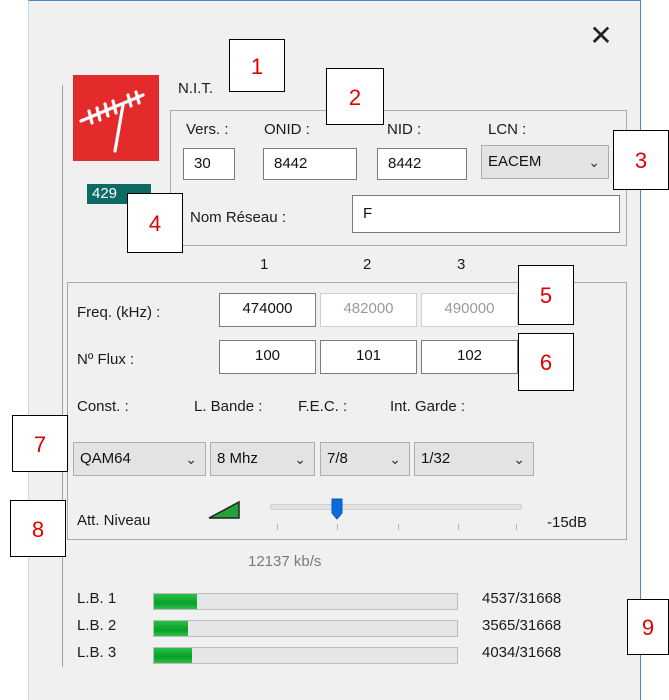 This screenshot has width=669, height=700. Describe the element at coordinates (97, 625) in the screenshot. I see `bar-label-2: L.B. 2` at that location.